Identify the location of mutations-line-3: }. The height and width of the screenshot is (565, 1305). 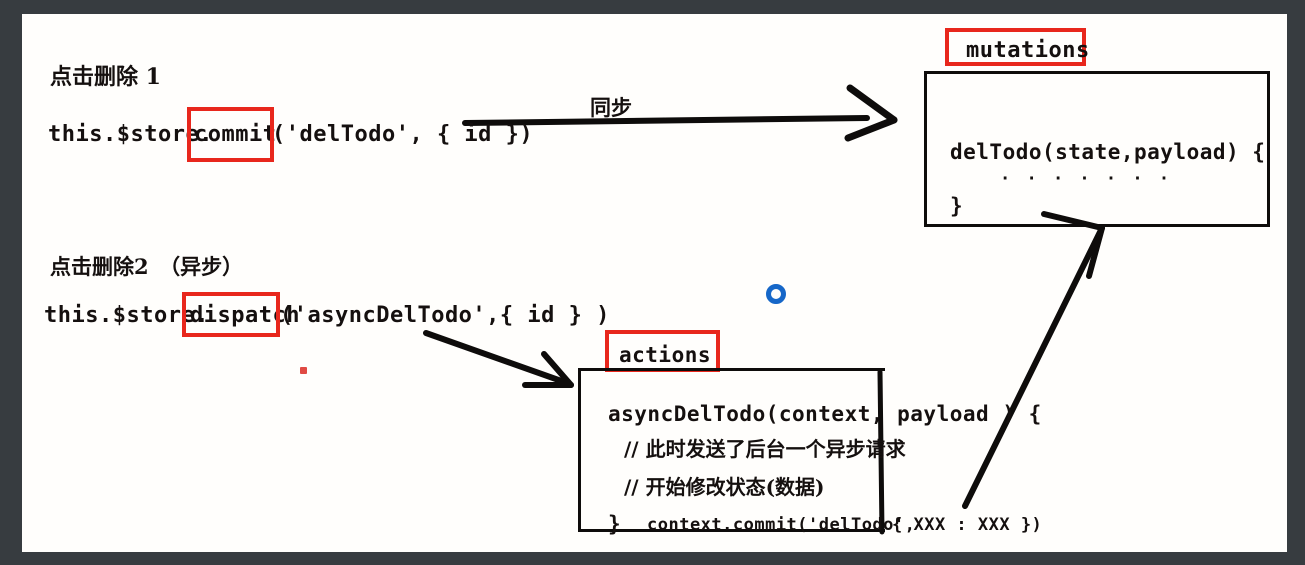
(957, 206).